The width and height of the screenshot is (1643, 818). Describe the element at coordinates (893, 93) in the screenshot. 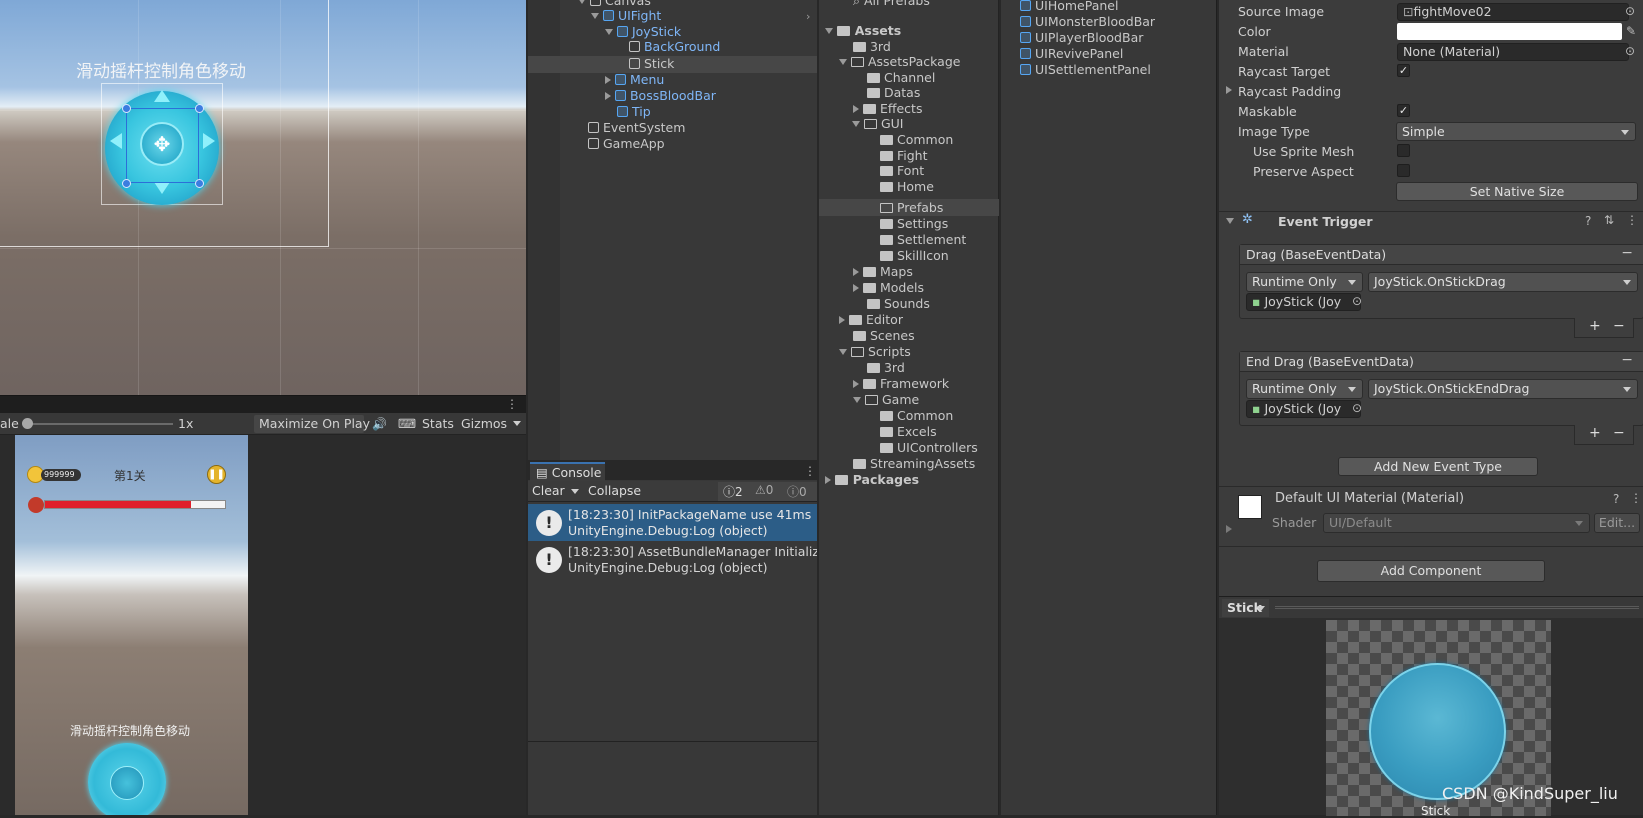

I see `project-item-datas: Datas` at that location.